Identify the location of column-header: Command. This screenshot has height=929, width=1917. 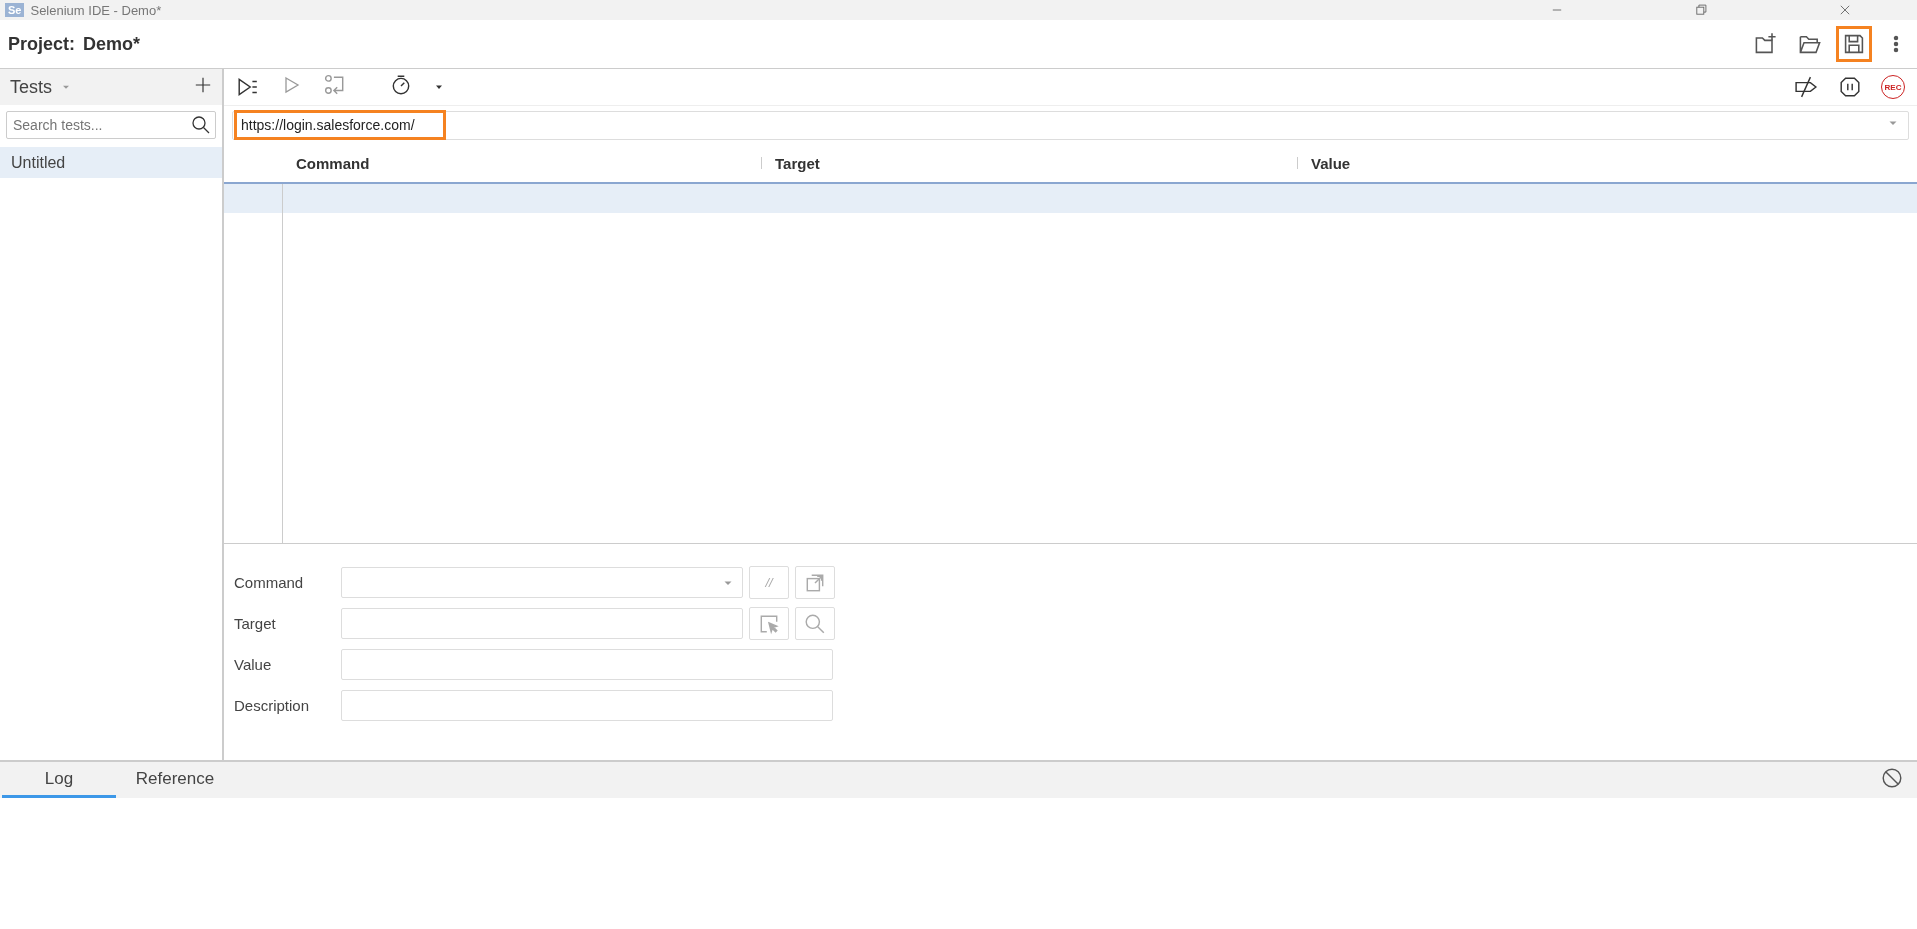
(333, 163).